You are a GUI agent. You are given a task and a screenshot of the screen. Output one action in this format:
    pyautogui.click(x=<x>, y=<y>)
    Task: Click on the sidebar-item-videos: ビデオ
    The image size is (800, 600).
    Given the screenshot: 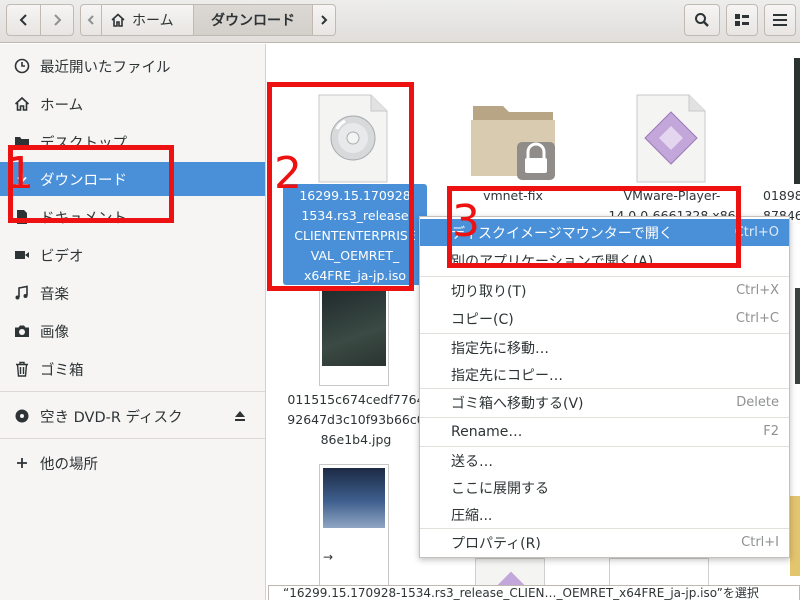 What is the action you would take?
    pyautogui.click(x=132, y=255)
    